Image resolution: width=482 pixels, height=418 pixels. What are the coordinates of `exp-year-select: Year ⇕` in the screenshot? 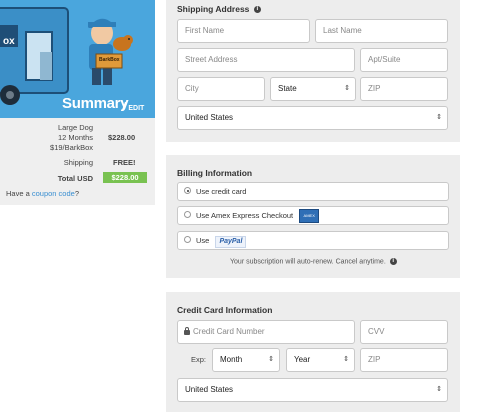 It's located at (320, 360).